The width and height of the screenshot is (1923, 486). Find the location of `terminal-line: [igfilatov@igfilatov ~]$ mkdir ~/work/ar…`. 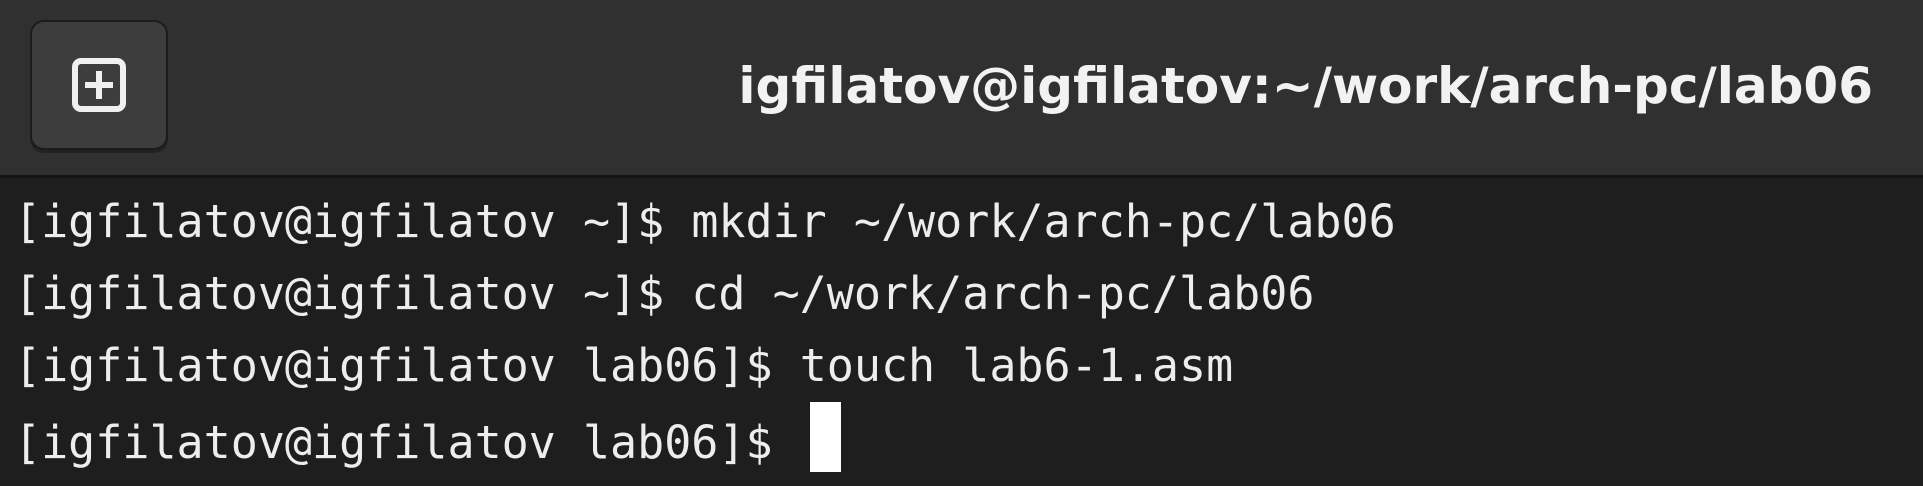

terminal-line: [igfilatov@igfilatov ~]$ mkdir ~/work/ar… is located at coordinates (968, 222).